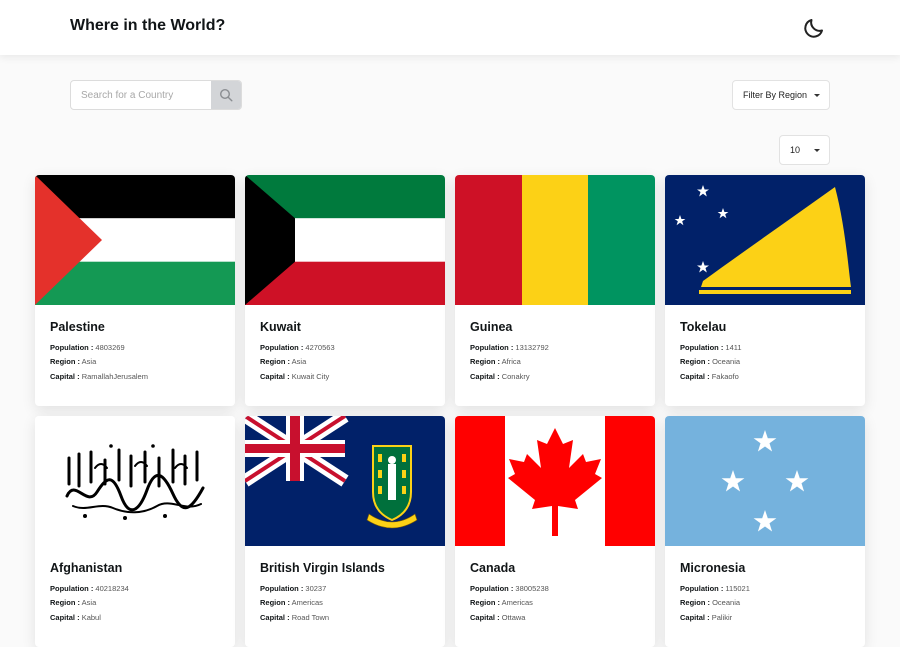 The height and width of the screenshot is (647, 900). Describe the element at coordinates (765, 240) in the screenshot. I see `flag-tokelau` at that location.